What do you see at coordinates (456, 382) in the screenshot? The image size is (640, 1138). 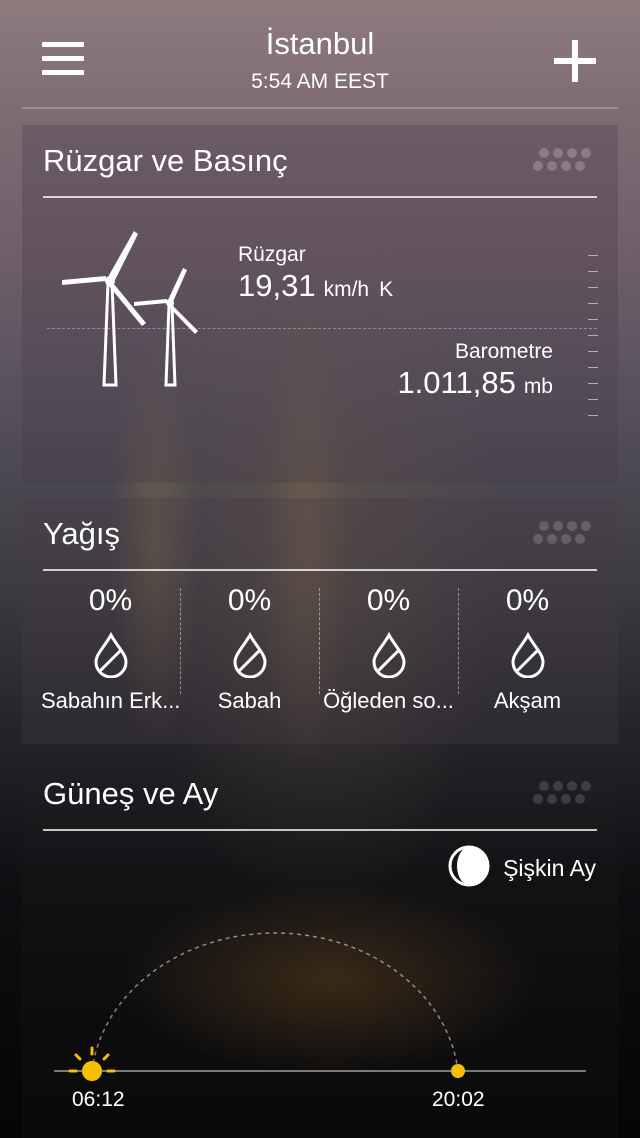 I see `barometer-value: 1.011,85` at bounding box center [456, 382].